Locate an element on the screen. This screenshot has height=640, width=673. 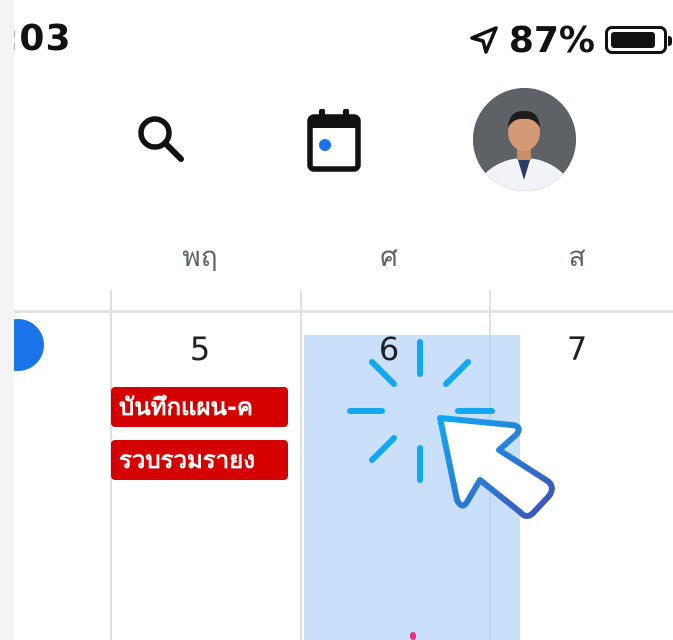
avatar-photo is located at coordinates (524, 139).